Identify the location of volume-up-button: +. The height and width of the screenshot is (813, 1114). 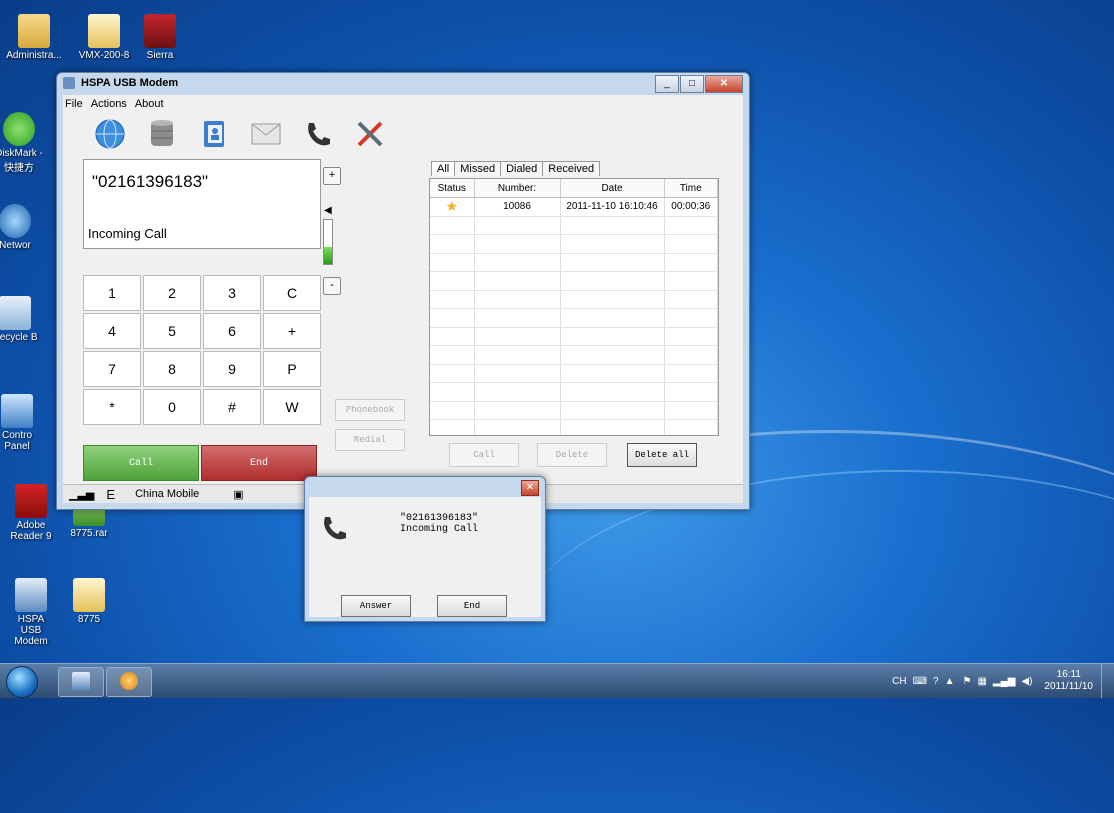
(332, 176).